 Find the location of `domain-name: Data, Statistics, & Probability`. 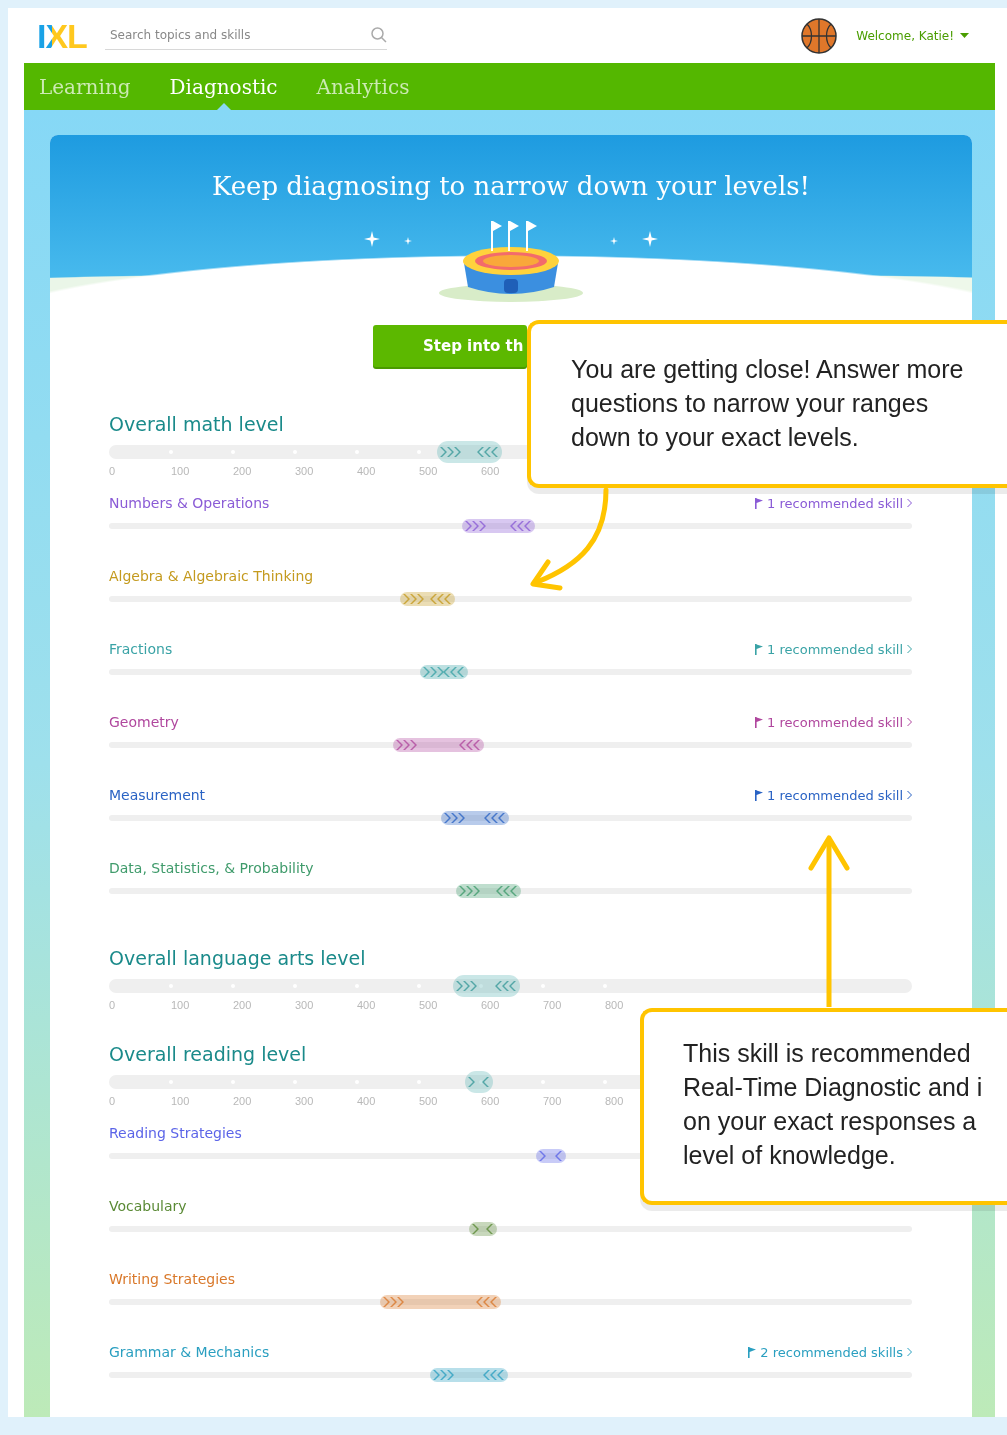

domain-name: Data, Statistics, & Probability is located at coordinates (211, 868).